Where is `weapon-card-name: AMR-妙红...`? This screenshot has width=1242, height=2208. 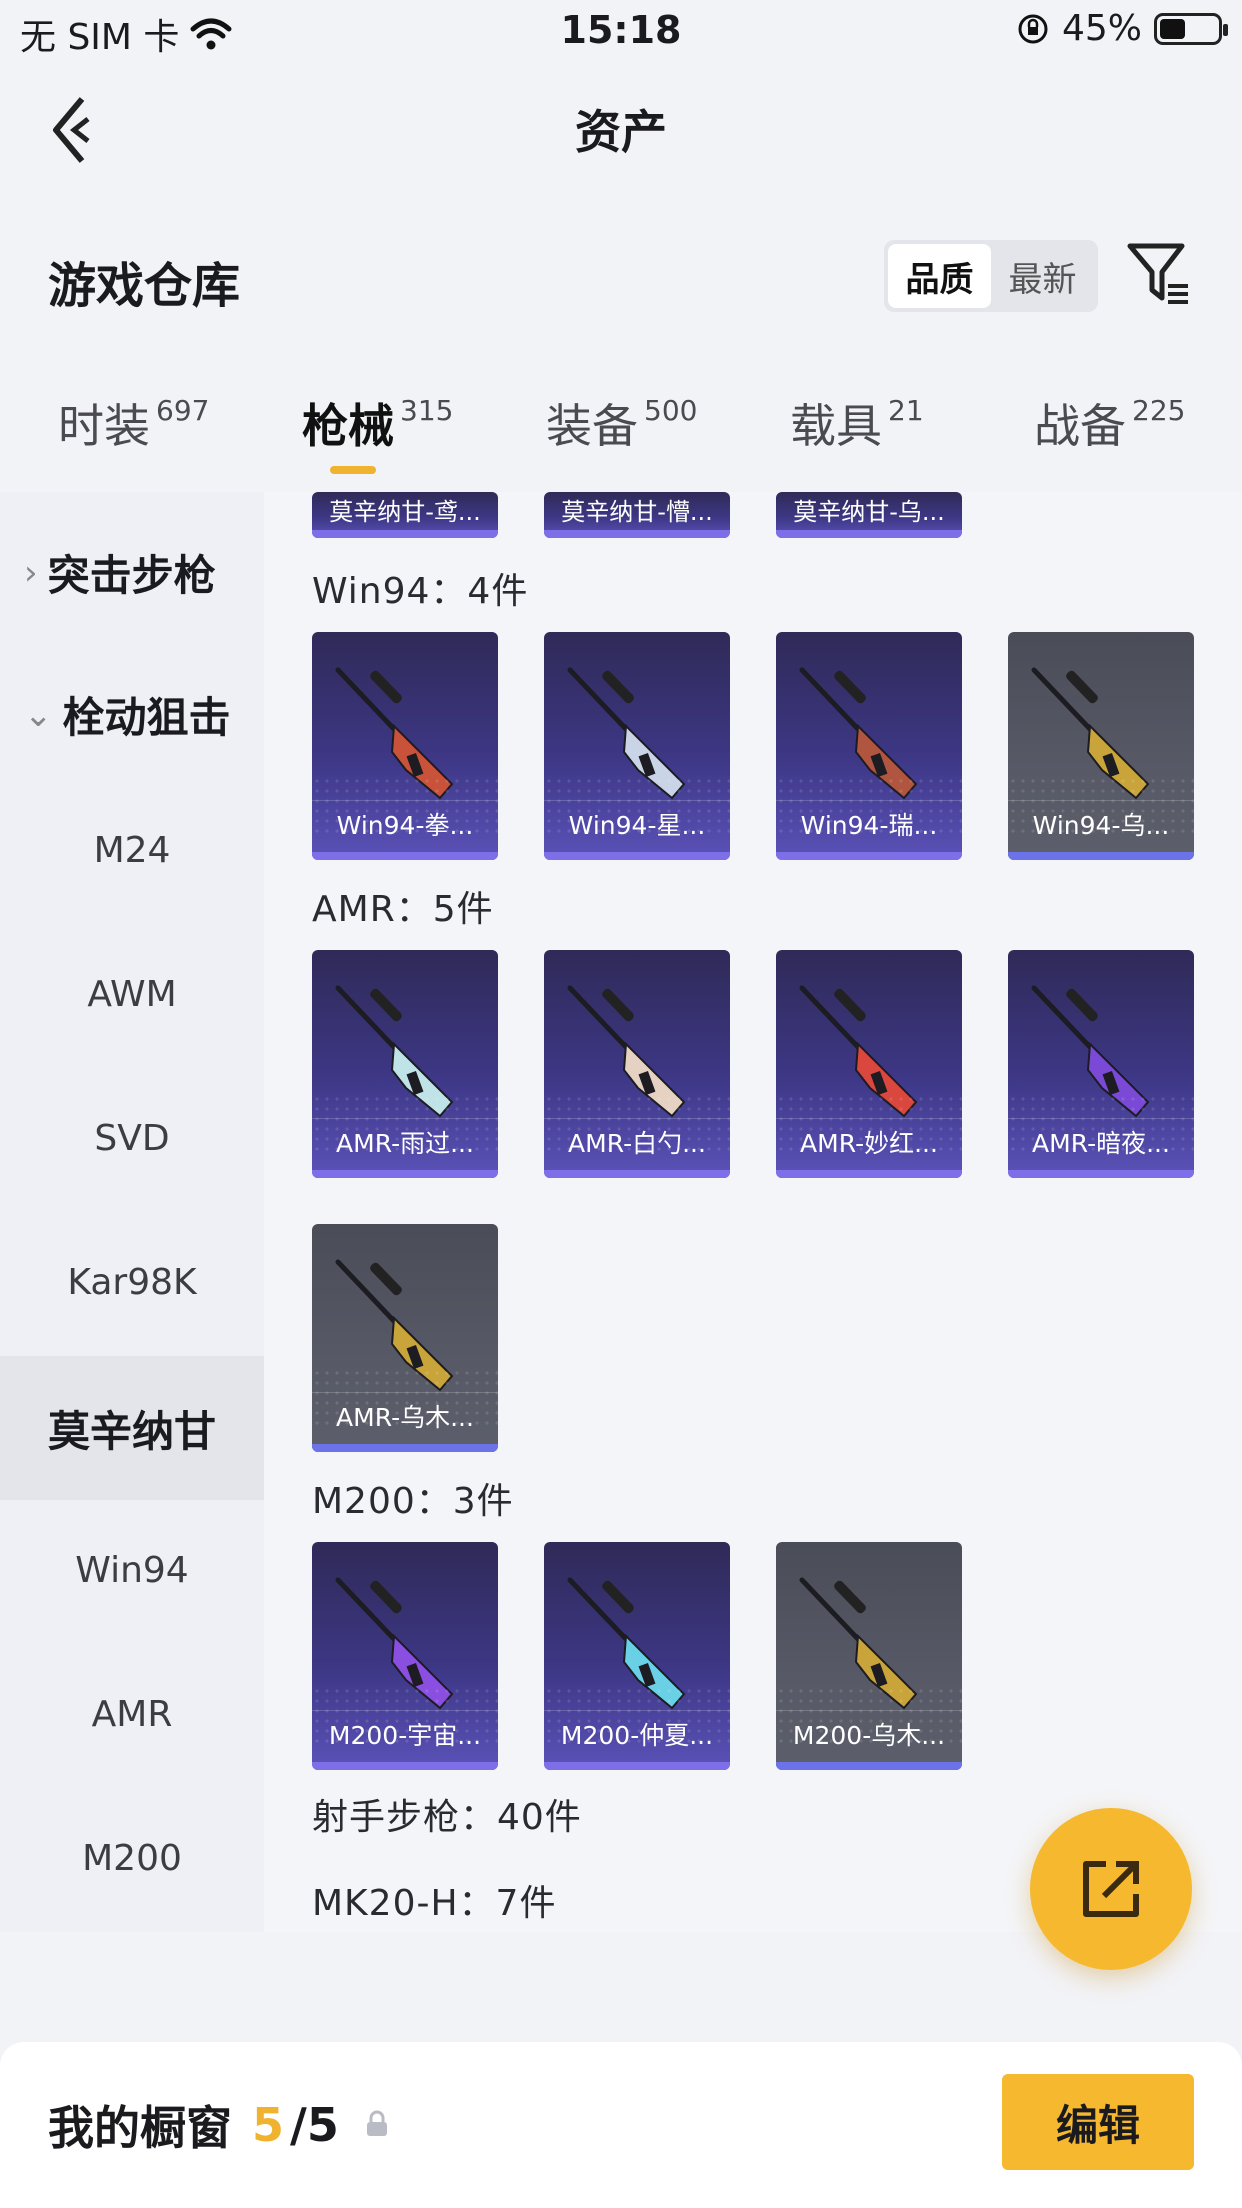 weapon-card-name: AMR-妙红... is located at coordinates (869, 1143).